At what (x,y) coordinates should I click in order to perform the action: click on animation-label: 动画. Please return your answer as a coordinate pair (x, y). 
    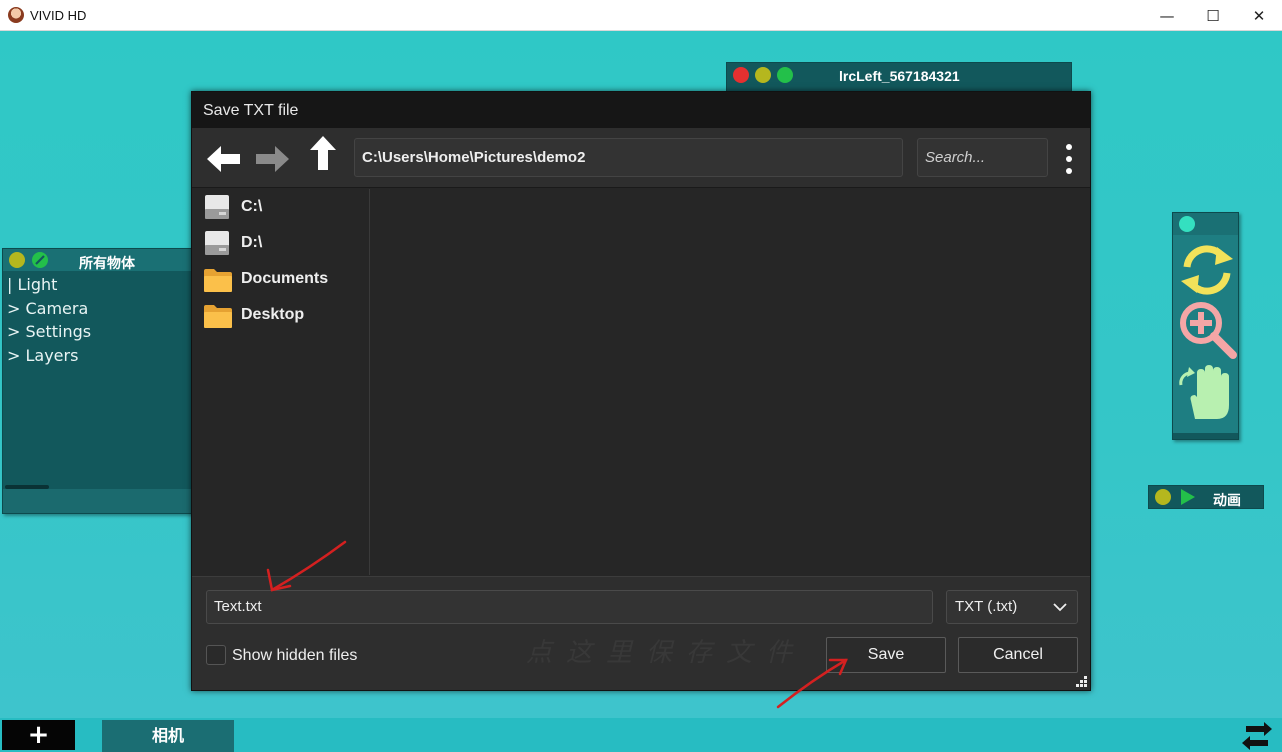
    Looking at the image, I should click on (1227, 501).